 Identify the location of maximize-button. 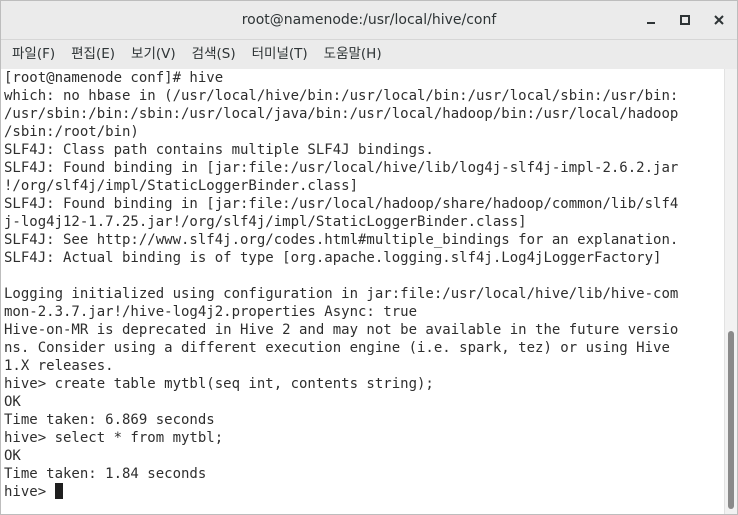
(685, 20).